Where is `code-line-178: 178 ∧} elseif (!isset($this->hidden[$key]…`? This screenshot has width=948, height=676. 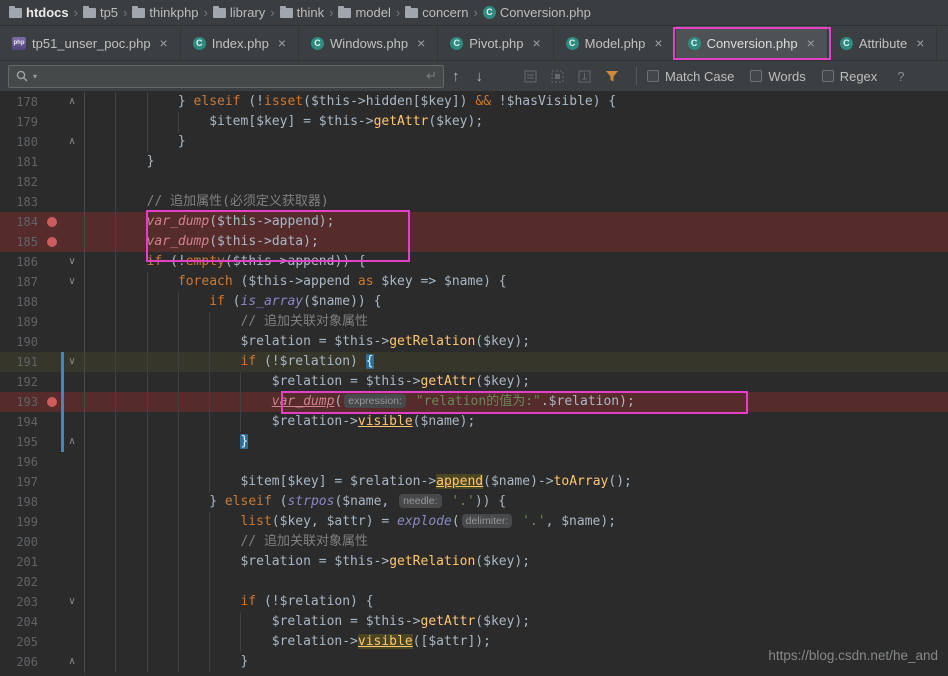
code-line-178: 178 ∧} elseif (!isset($this->hidden[$key]… is located at coordinates (474, 102).